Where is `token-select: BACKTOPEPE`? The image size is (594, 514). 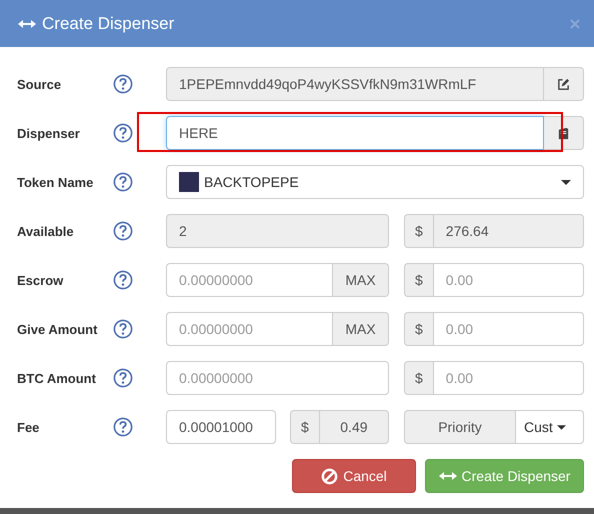
token-select: BACKTOPEPE is located at coordinates (375, 182).